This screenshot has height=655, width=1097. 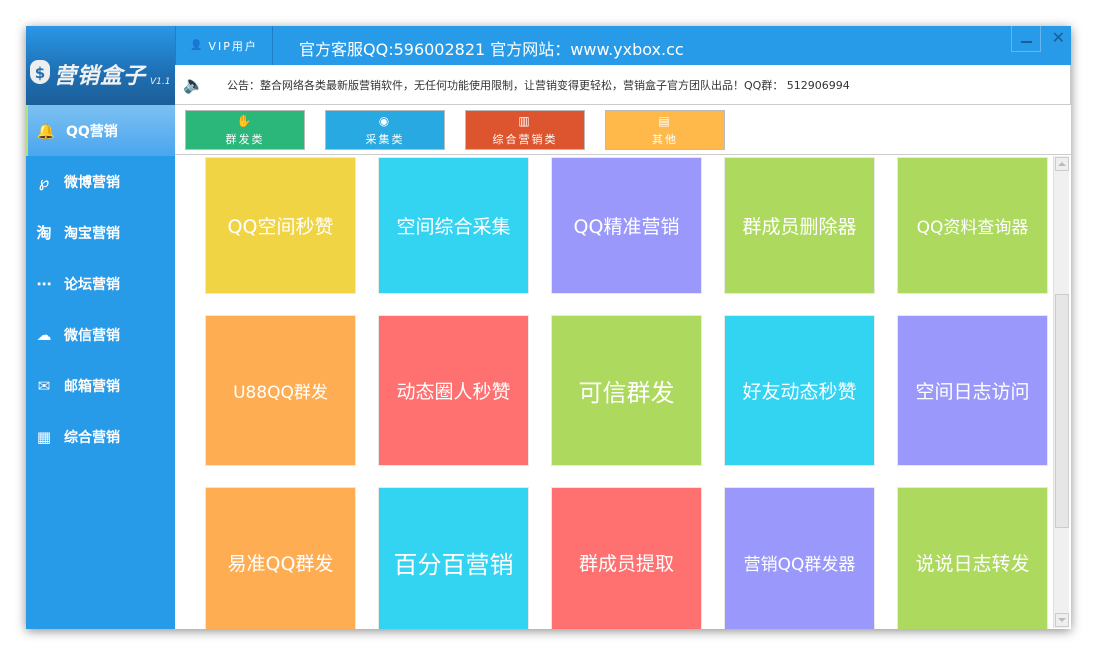 I want to click on tool-tile: U88QQ群发, so click(x=280, y=390).